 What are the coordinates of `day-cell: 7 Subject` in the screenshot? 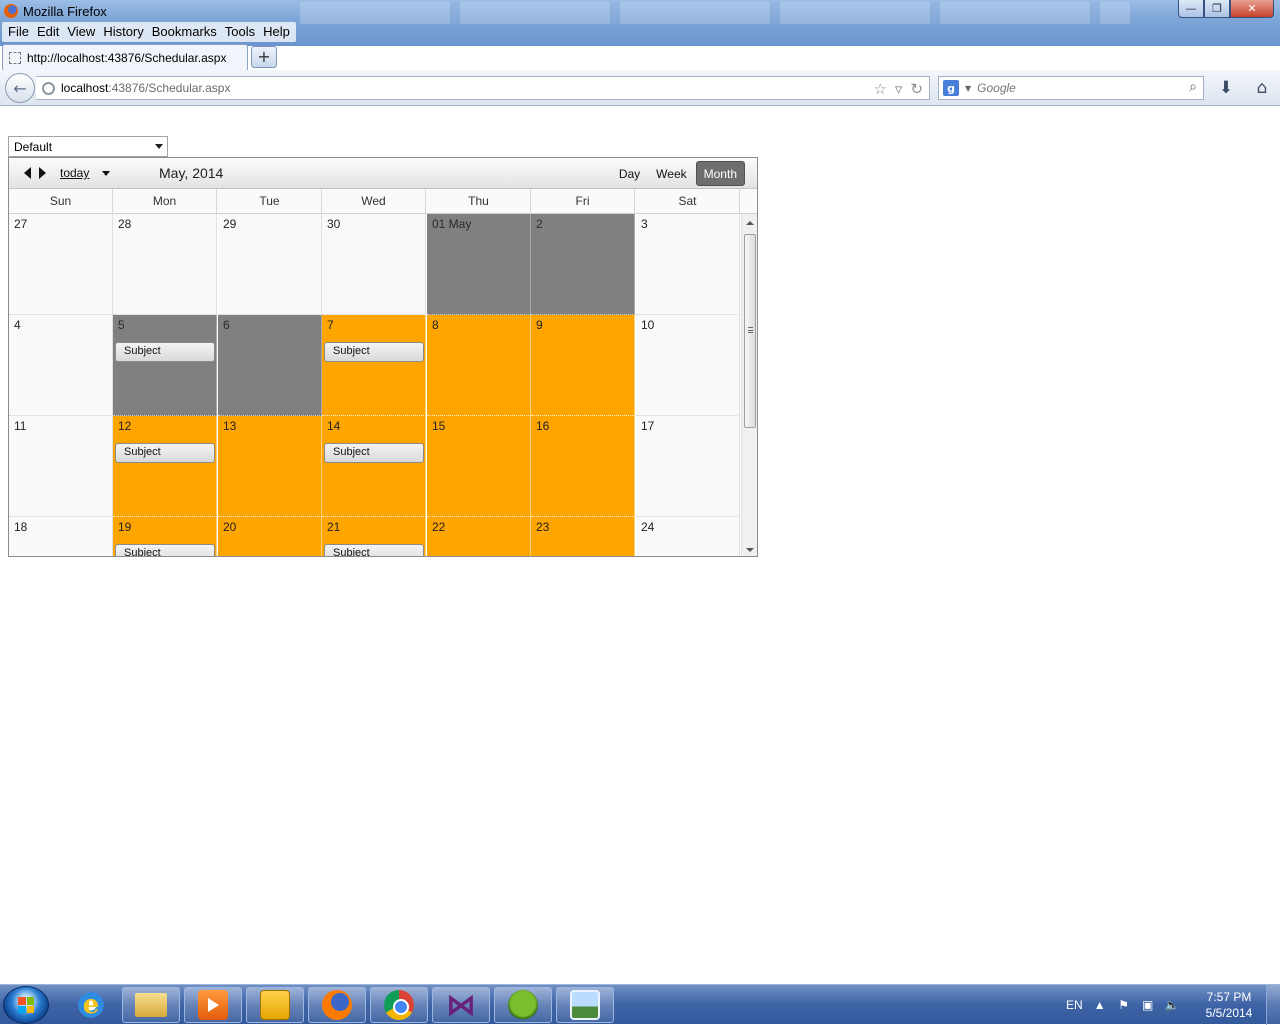 It's located at (374, 365).